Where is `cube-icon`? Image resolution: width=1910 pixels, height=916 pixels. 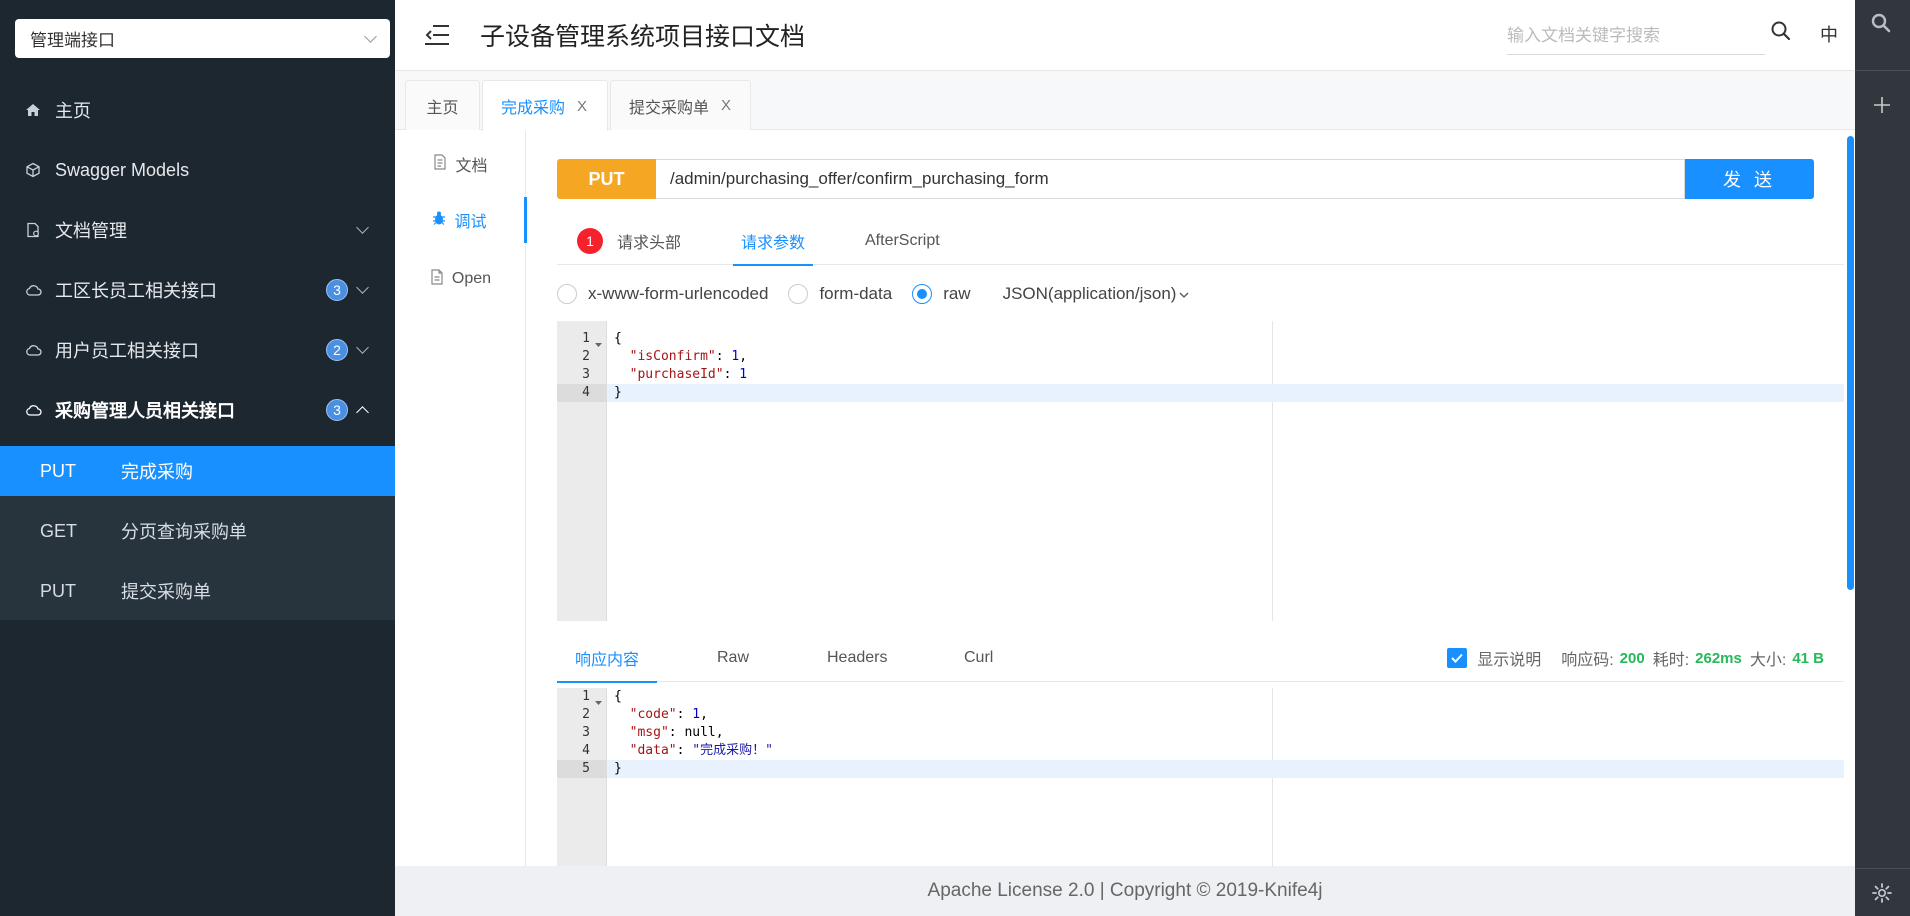
cube-icon is located at coordinates (40, 170).